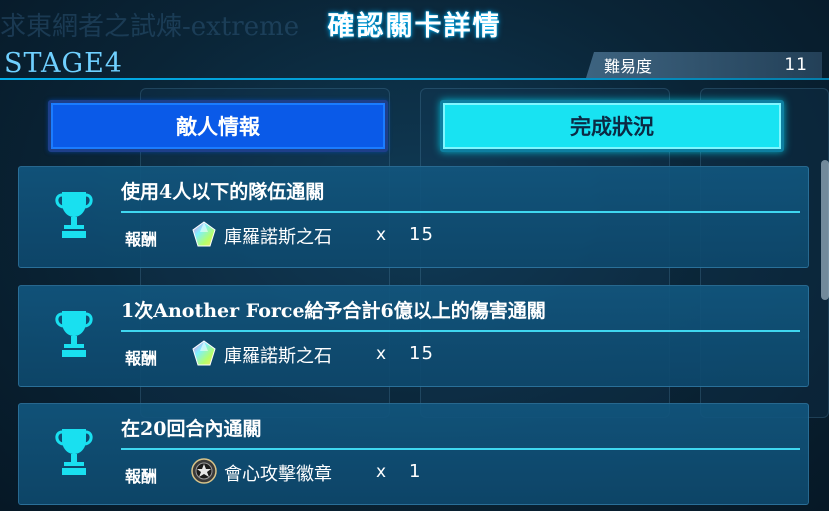 The image size is (829, 511). I want to click on difficulty-value: 11, so click(796, 65).